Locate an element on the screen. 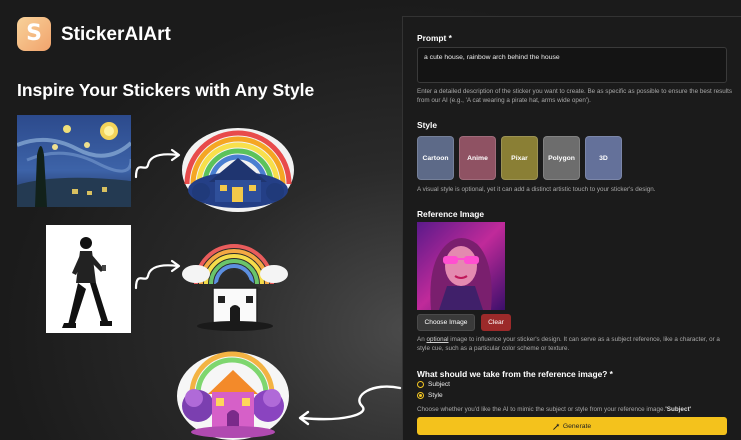  starry-night-source-image is located at coordinates (74, 161).